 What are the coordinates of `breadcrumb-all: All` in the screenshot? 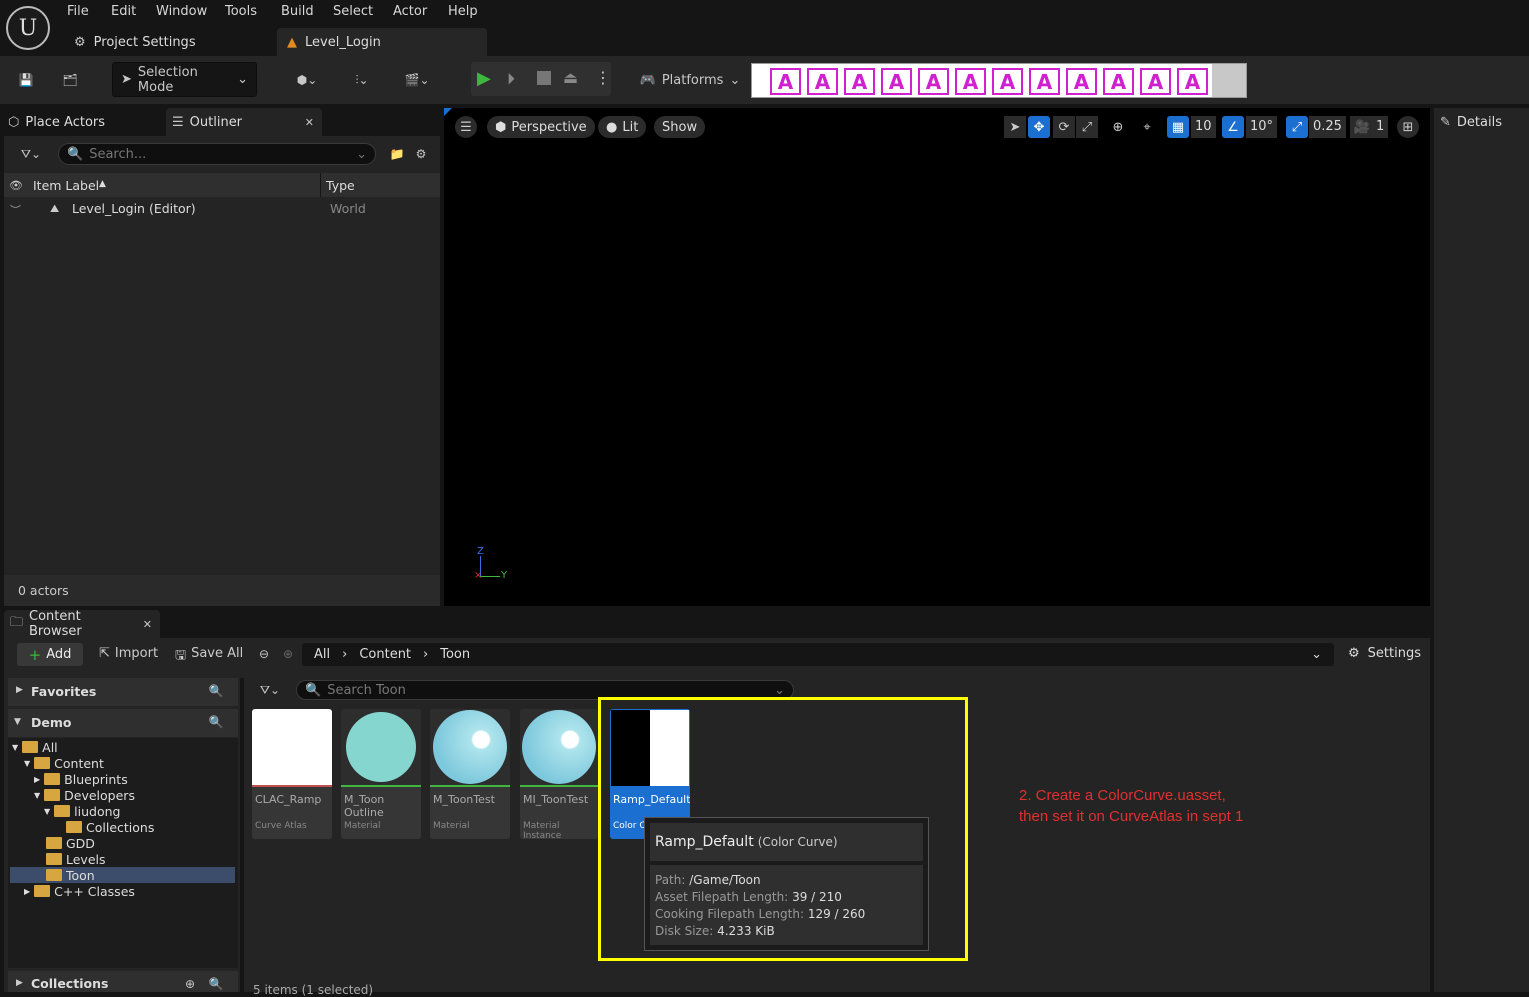 It's located at (322, 654).